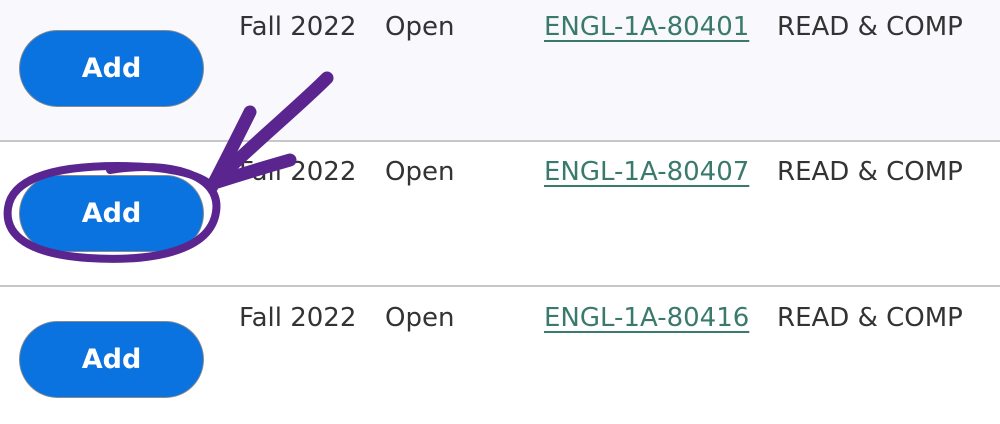 The height and width of the screenshot is (424, 1000). I want to click on course-code-link: ENGL-1A-80407, so click(646, 172).